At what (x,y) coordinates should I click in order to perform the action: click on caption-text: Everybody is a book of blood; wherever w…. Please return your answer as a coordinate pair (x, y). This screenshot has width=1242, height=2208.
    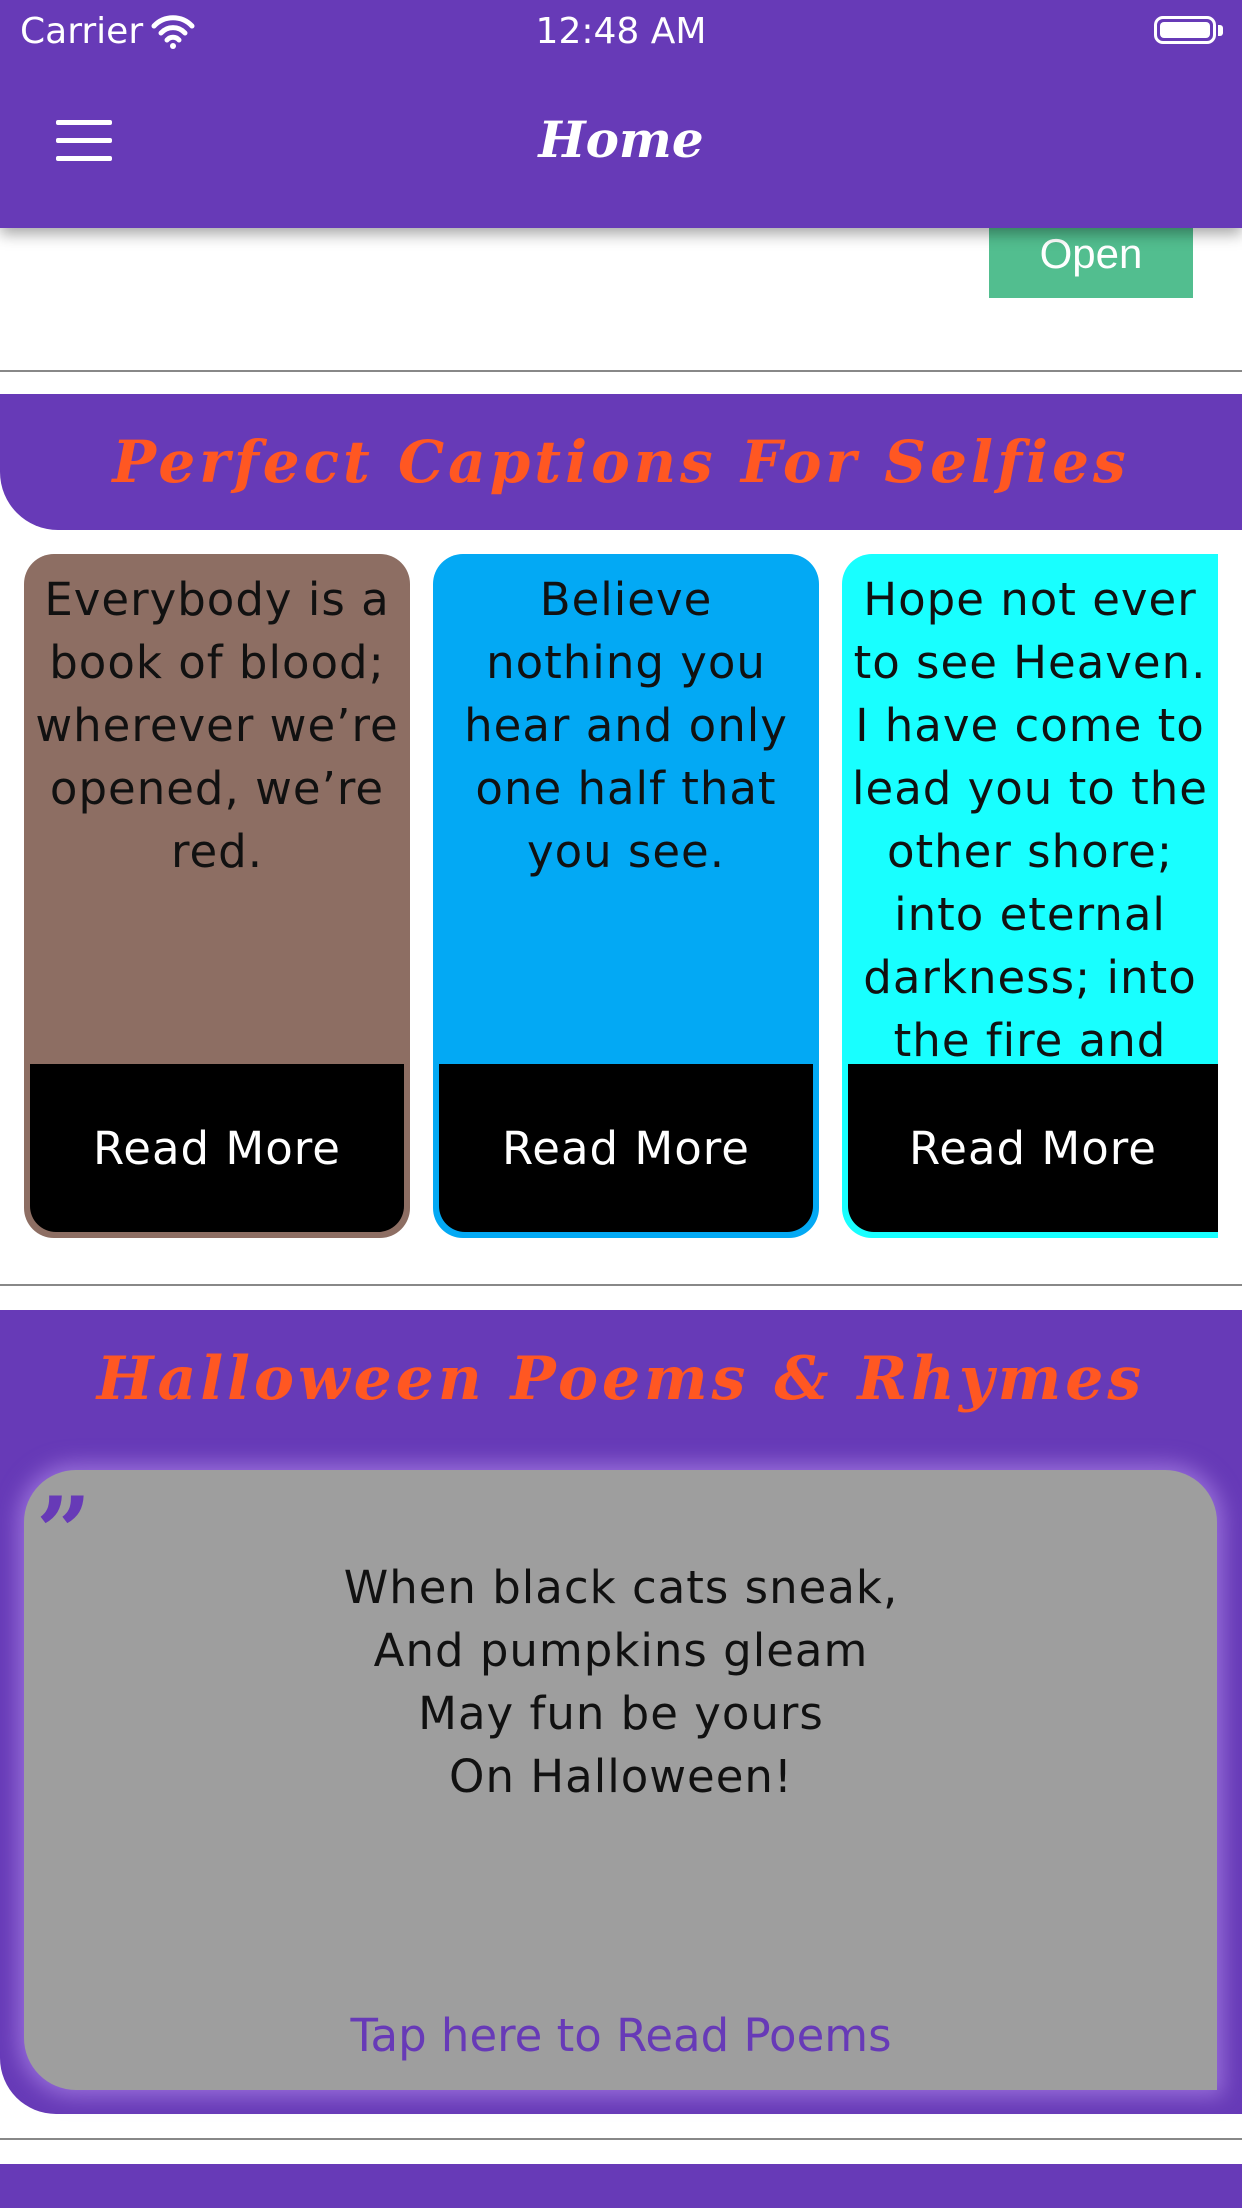
    Looking at the image, I should click on (217, 725).